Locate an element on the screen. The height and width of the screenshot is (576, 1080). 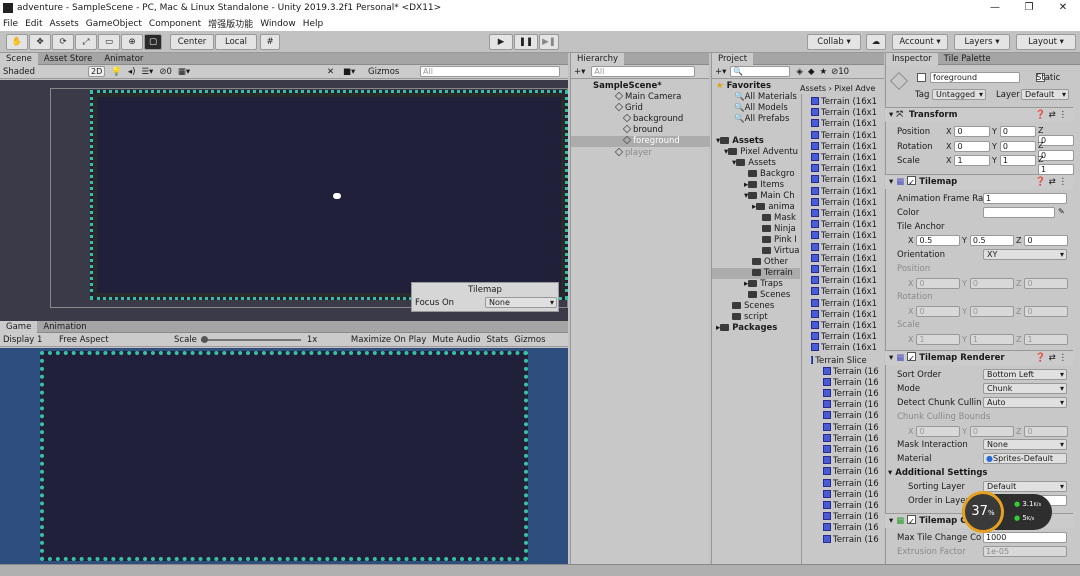
rotation-y-field: 0 is located at coordinates (1017, 146).